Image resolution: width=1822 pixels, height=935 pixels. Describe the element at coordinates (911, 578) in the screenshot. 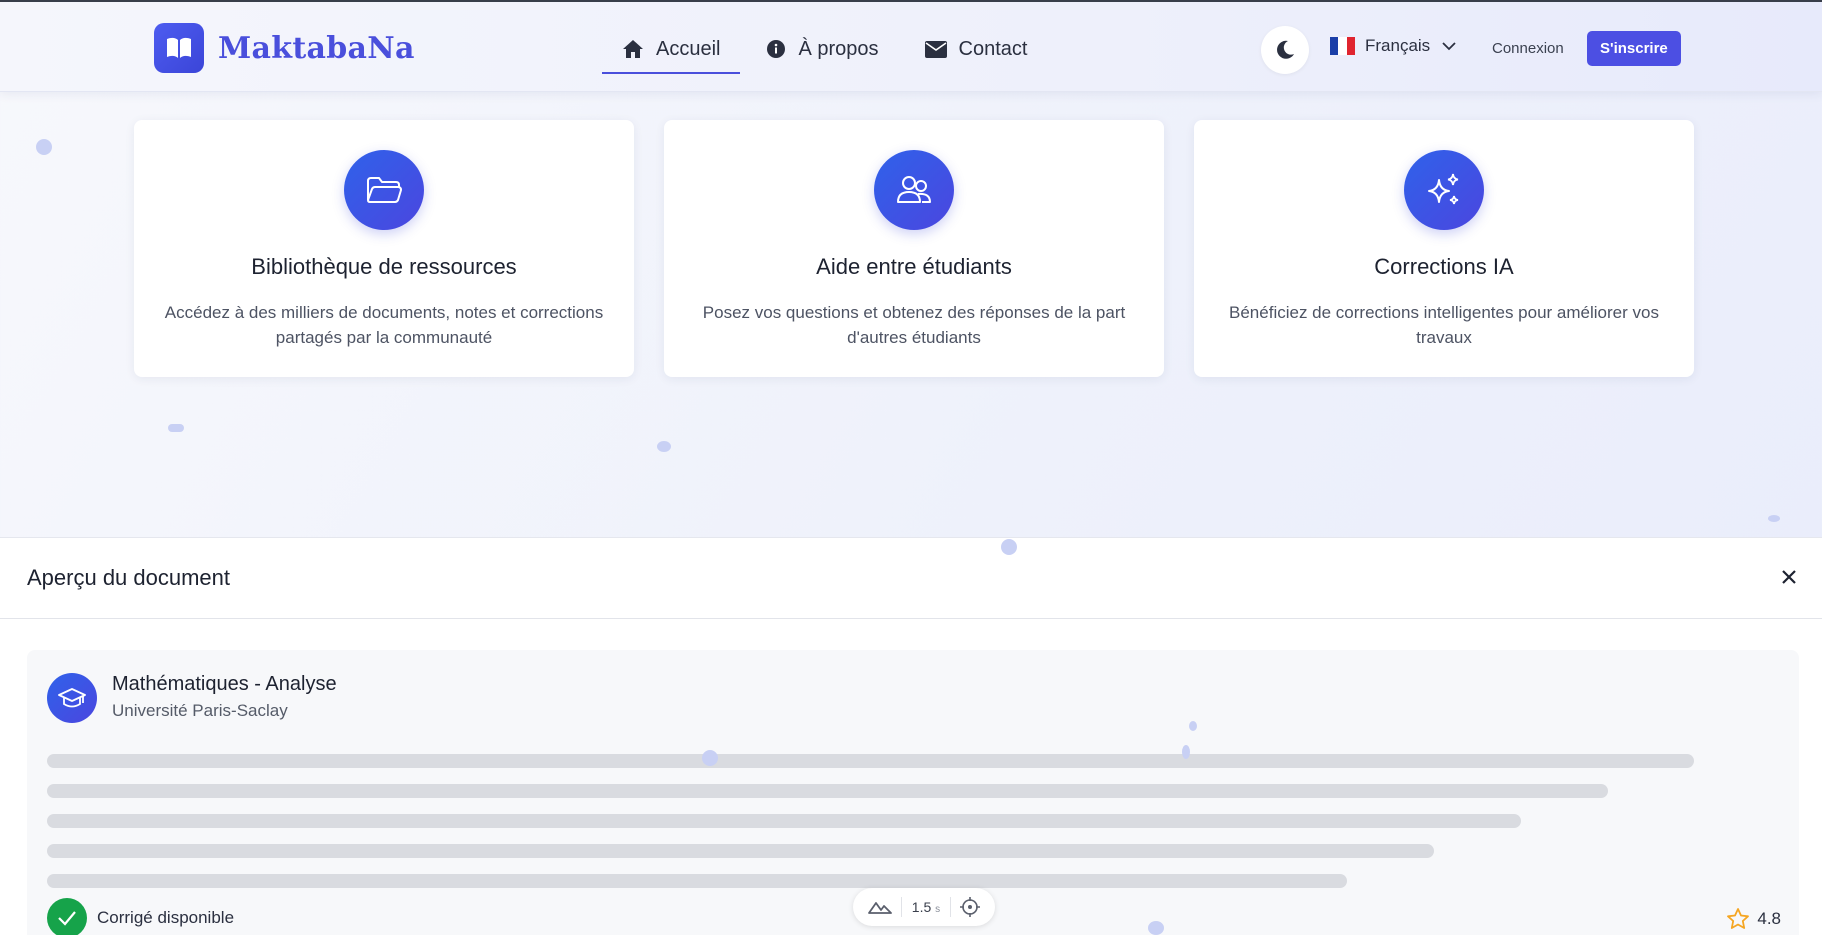

I see `preview-header: Aperçu du document` at that location.